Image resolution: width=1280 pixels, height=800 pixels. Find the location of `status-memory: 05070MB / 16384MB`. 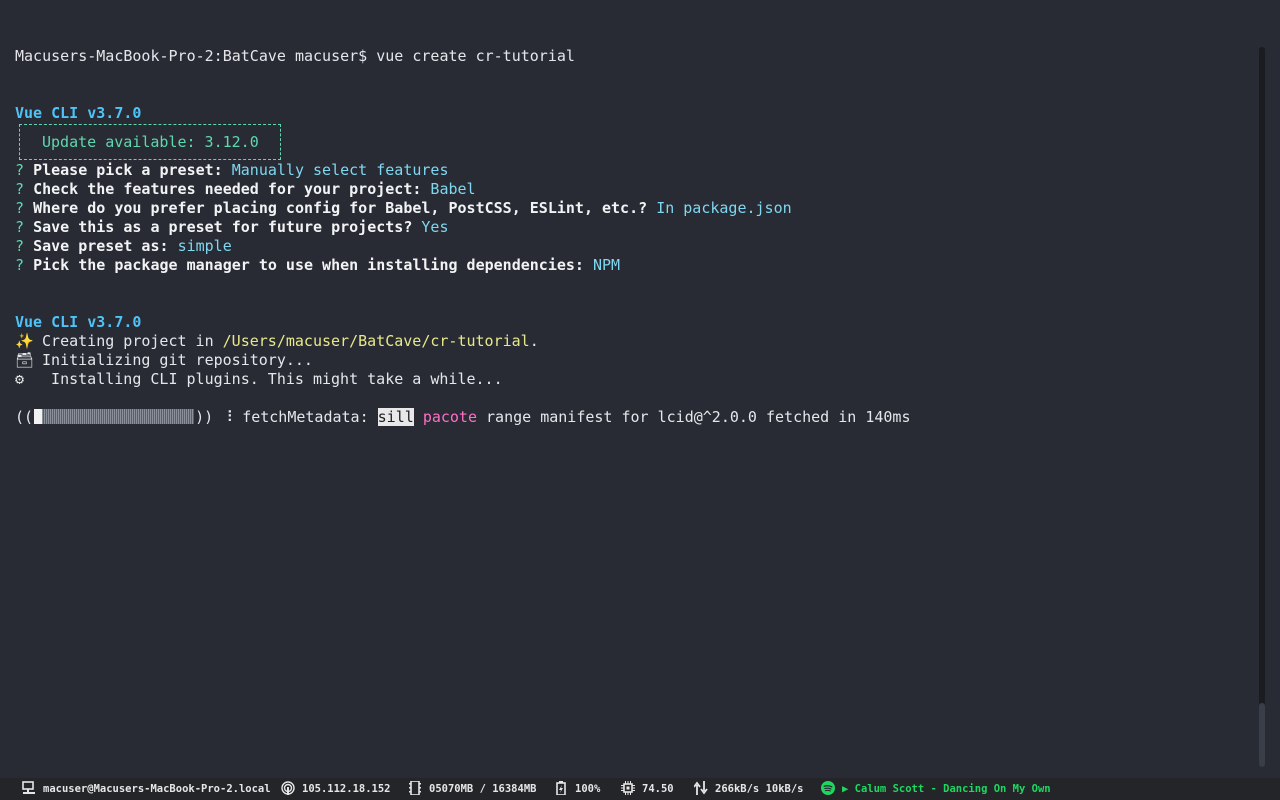

status-memory: 05070MB / 16384MB is located at coordinates (472, 789).